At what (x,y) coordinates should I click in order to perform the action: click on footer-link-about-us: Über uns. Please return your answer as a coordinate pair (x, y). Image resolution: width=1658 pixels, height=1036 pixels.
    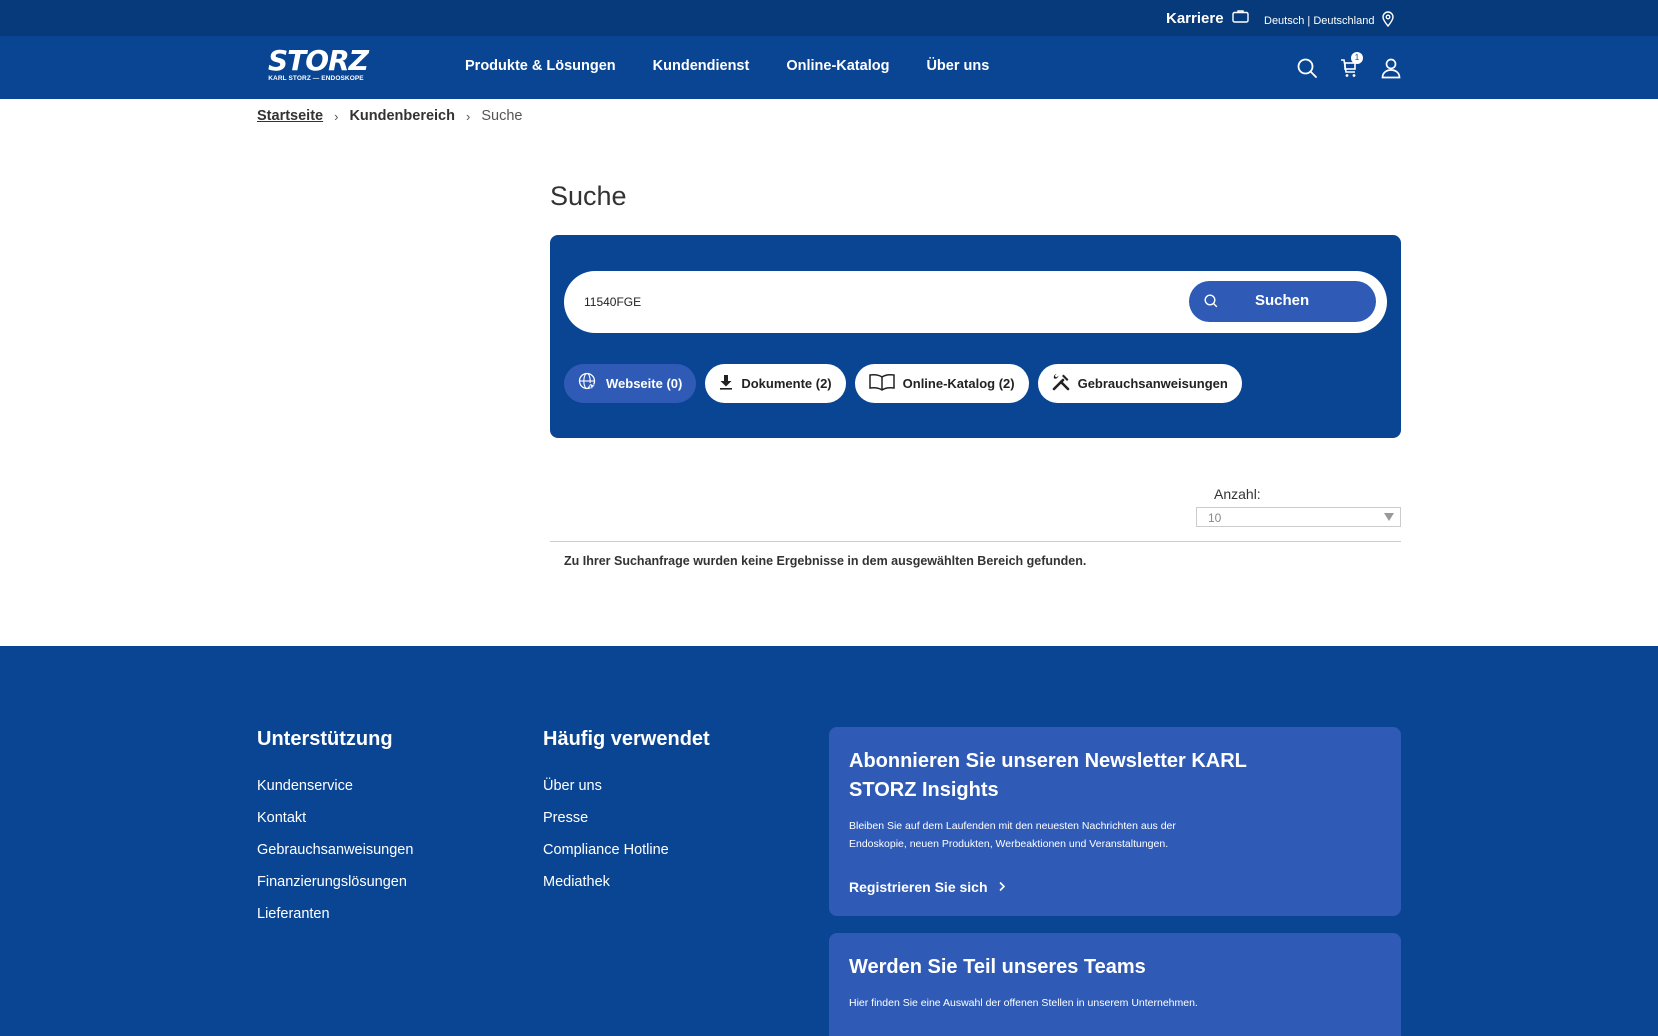
    Looking at the image, I should click on (626, 786).